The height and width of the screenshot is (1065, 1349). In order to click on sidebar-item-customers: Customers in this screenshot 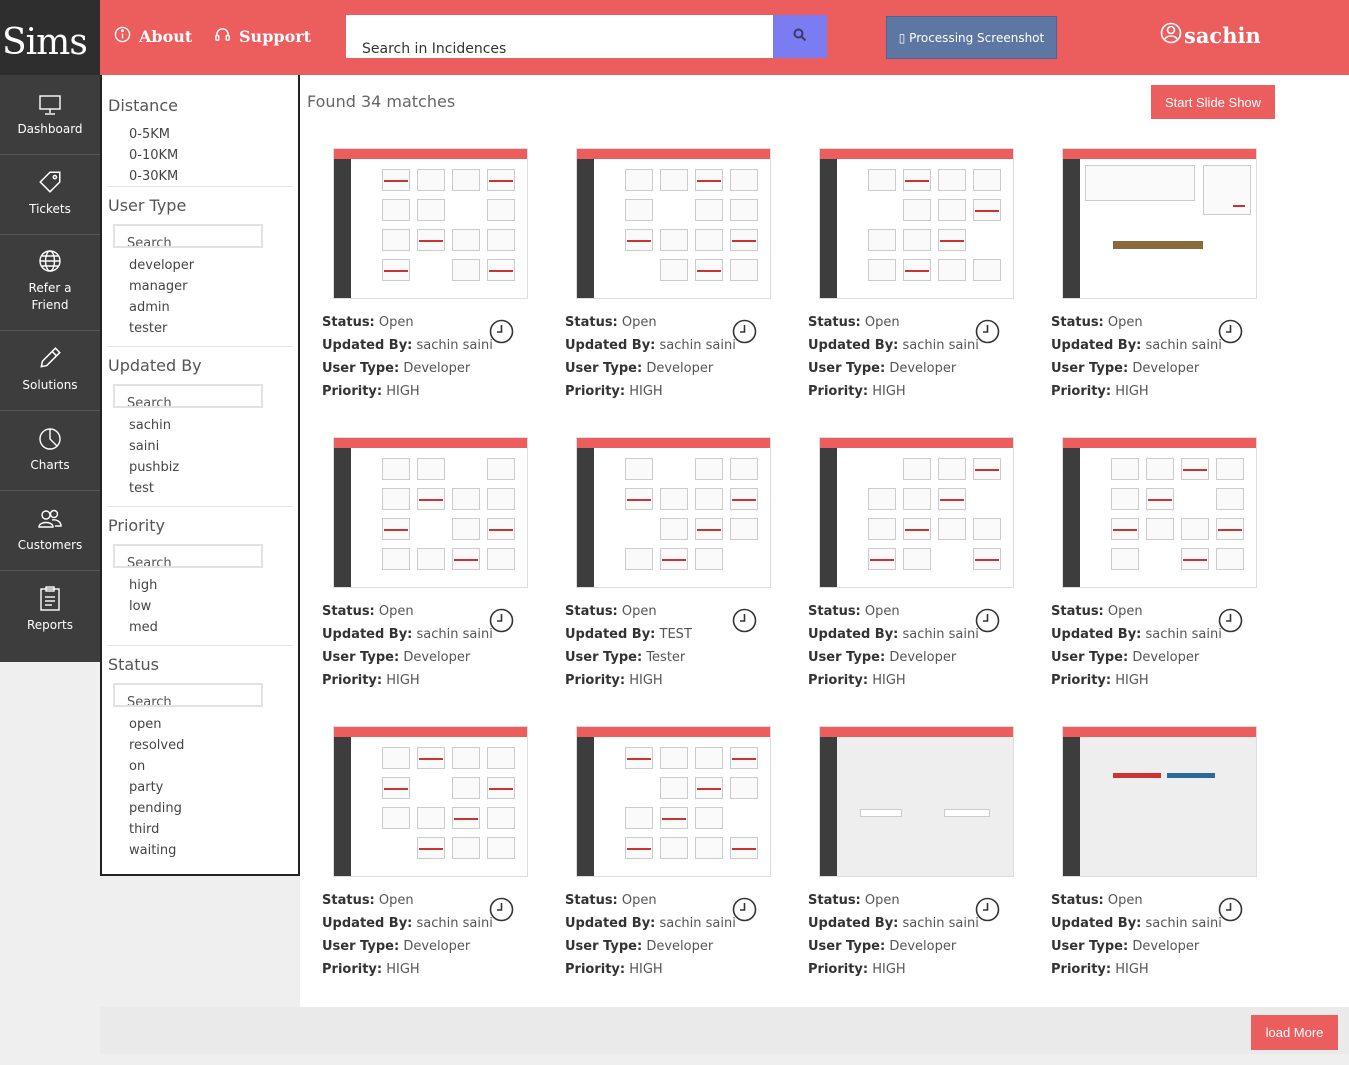, I will do `click(50, 531)`.